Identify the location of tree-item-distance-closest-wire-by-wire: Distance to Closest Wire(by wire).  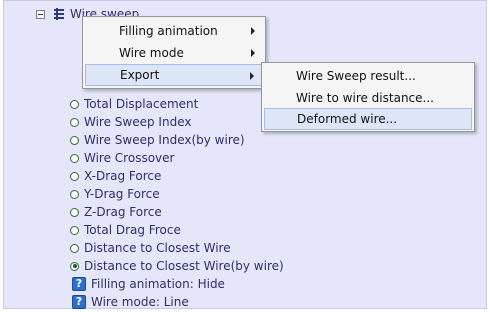
(177, 266).